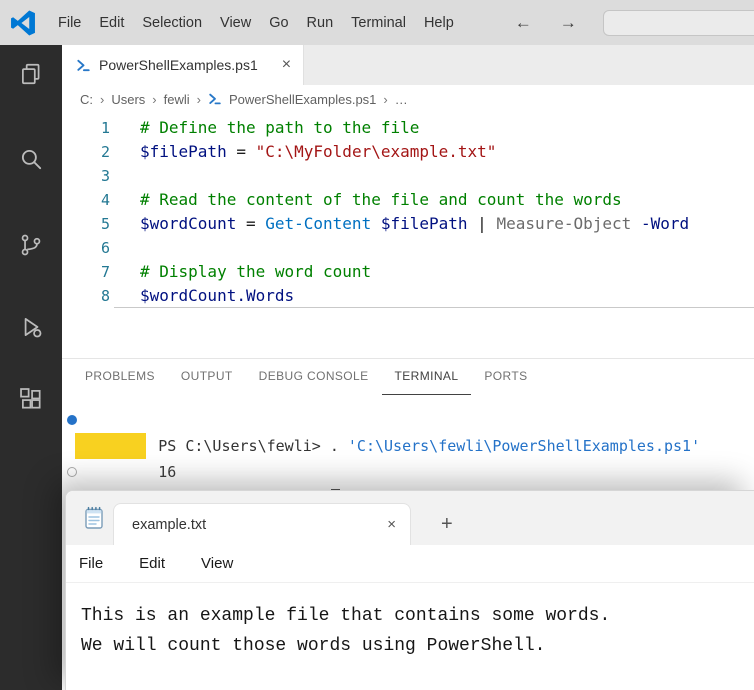 This screenshot has width=754, height=690. I want to click on back-arrow-icon: ←, so click(523, 23).